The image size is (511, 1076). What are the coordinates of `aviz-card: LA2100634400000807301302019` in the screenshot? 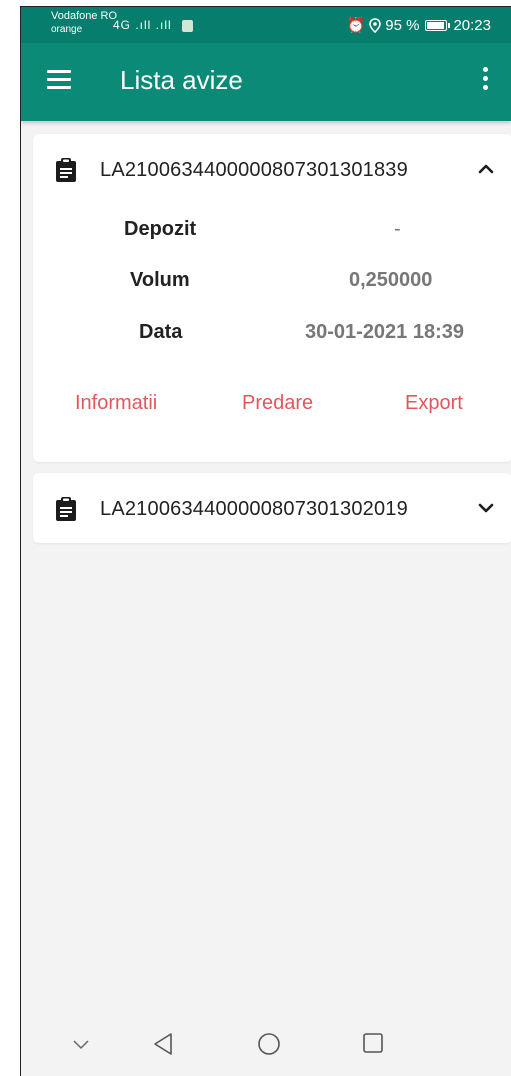 It's located at (272, 508).